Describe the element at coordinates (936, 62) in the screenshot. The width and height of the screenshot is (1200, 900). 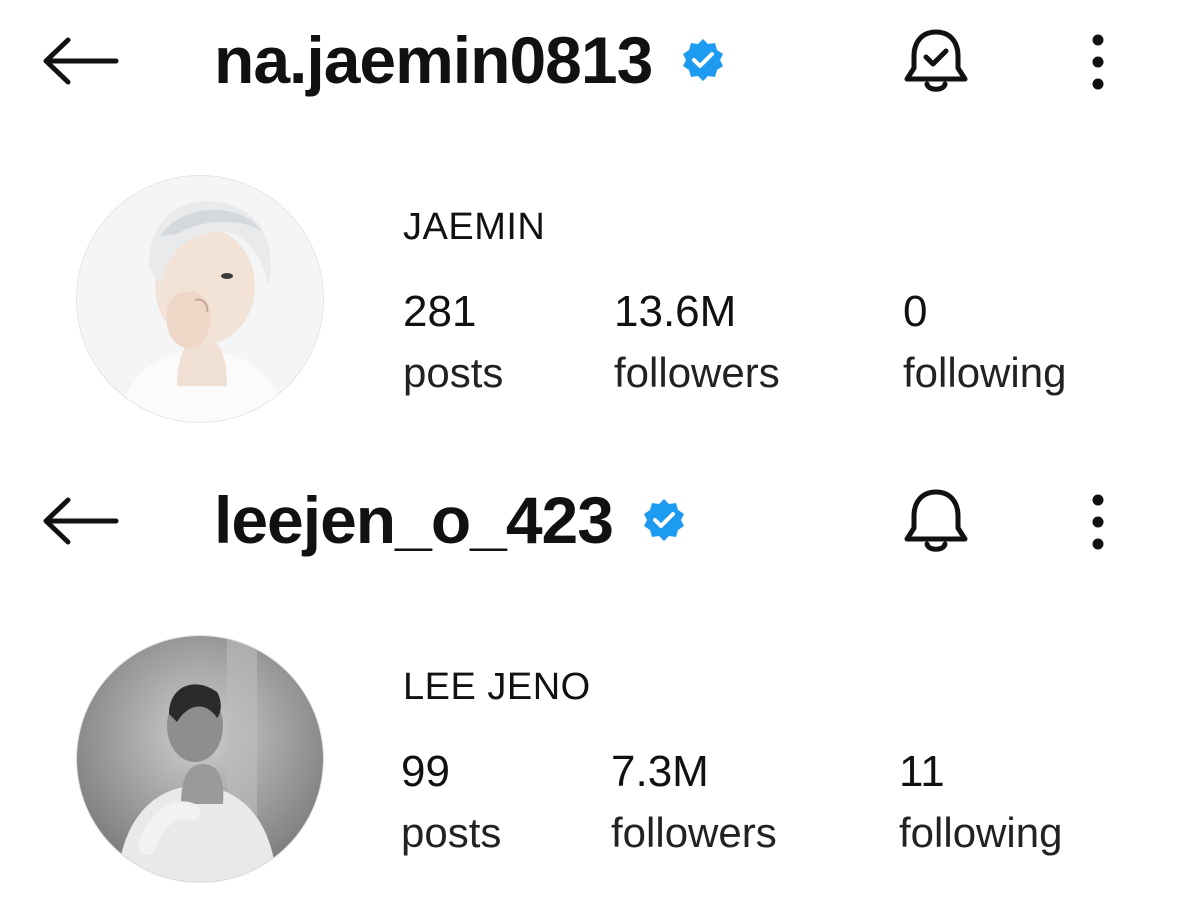
I see `bell-check-icon` at that location.